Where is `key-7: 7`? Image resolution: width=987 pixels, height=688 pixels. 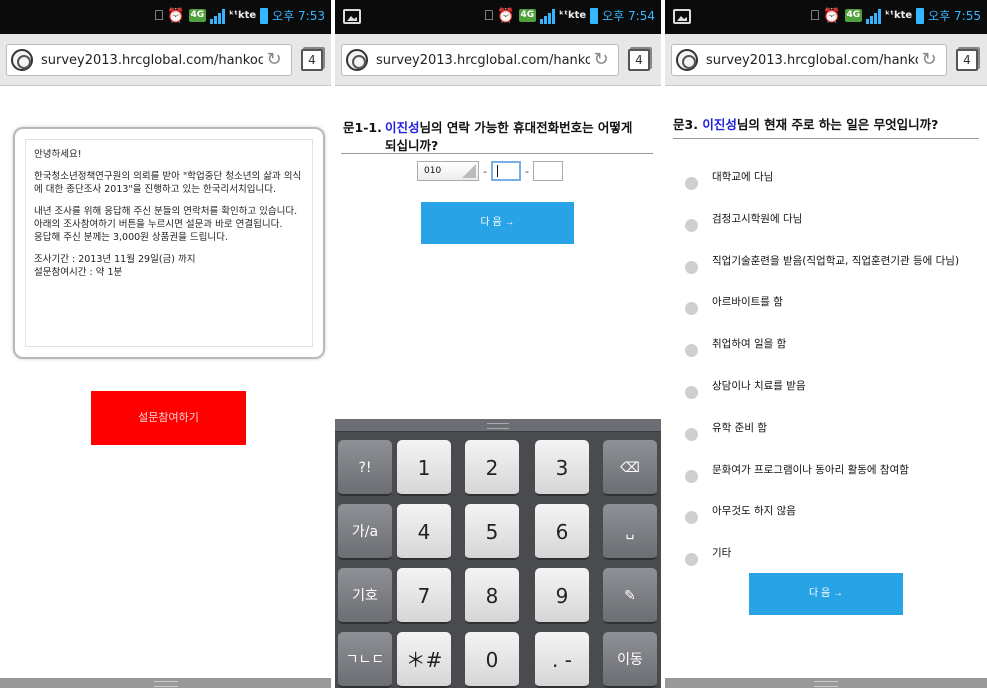
key-7: 7 is located at coordinates (424, 596).